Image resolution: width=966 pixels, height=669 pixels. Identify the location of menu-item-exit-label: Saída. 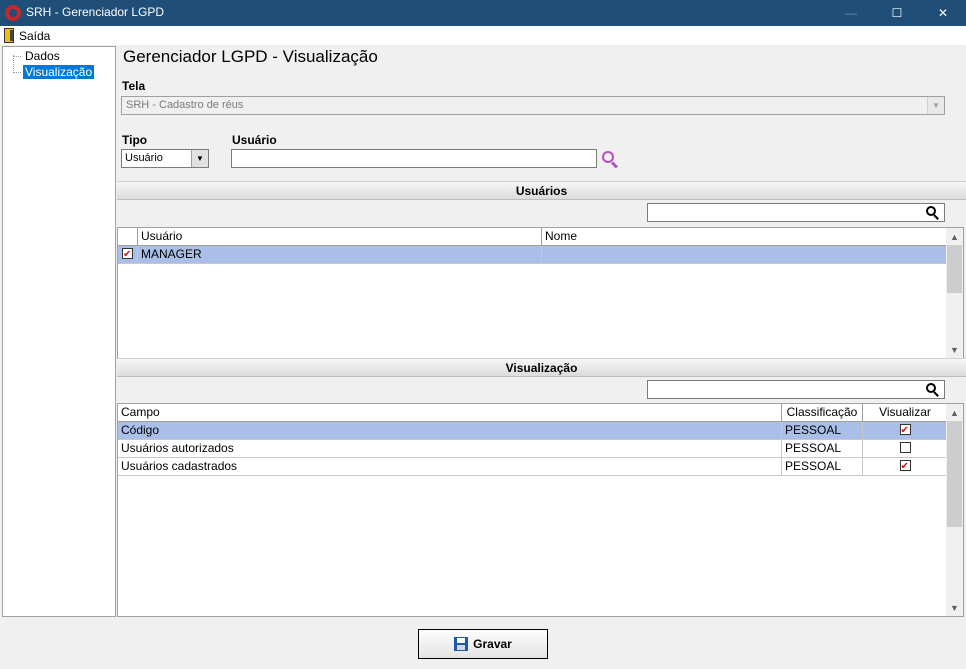
(35, 36).